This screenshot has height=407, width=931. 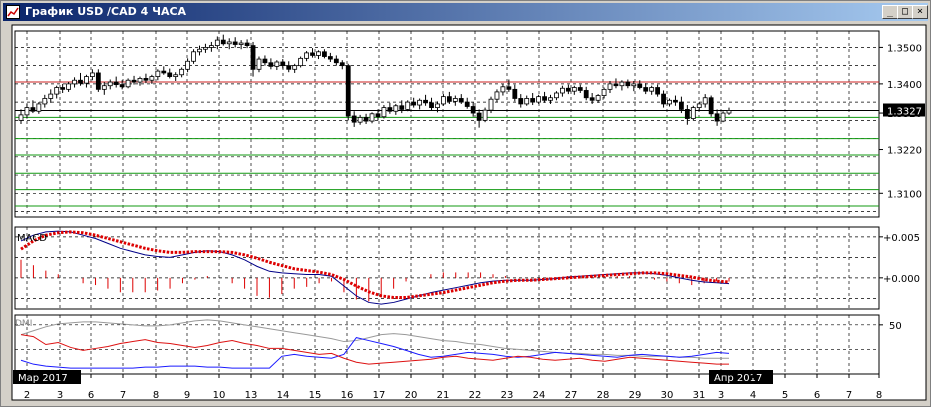 What do you see at coordinates (106, 11) in the screenshot?
I see `window-title: График USD /CAD 4 ЧАСА` at bounding box center [106, 11].